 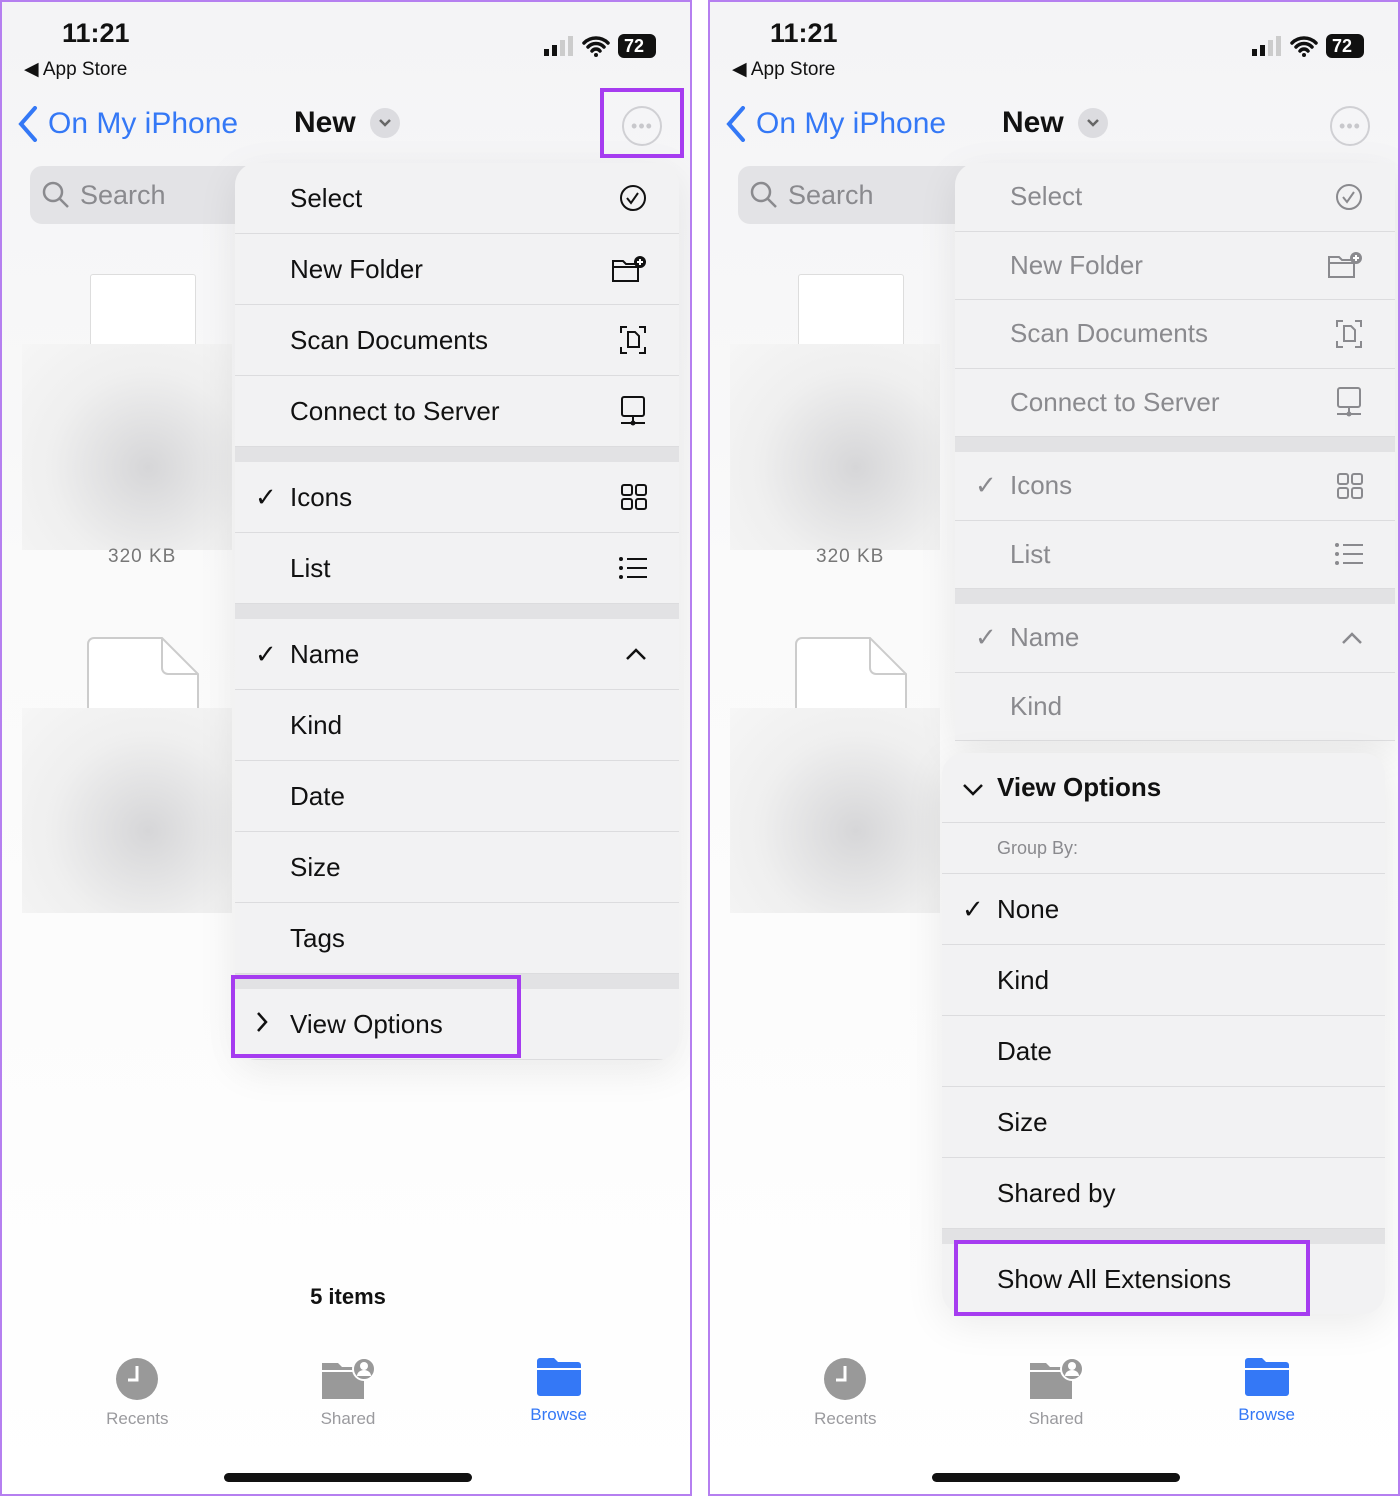 I want to click on shared-folder-icon, so click(x=1056, y=1378).